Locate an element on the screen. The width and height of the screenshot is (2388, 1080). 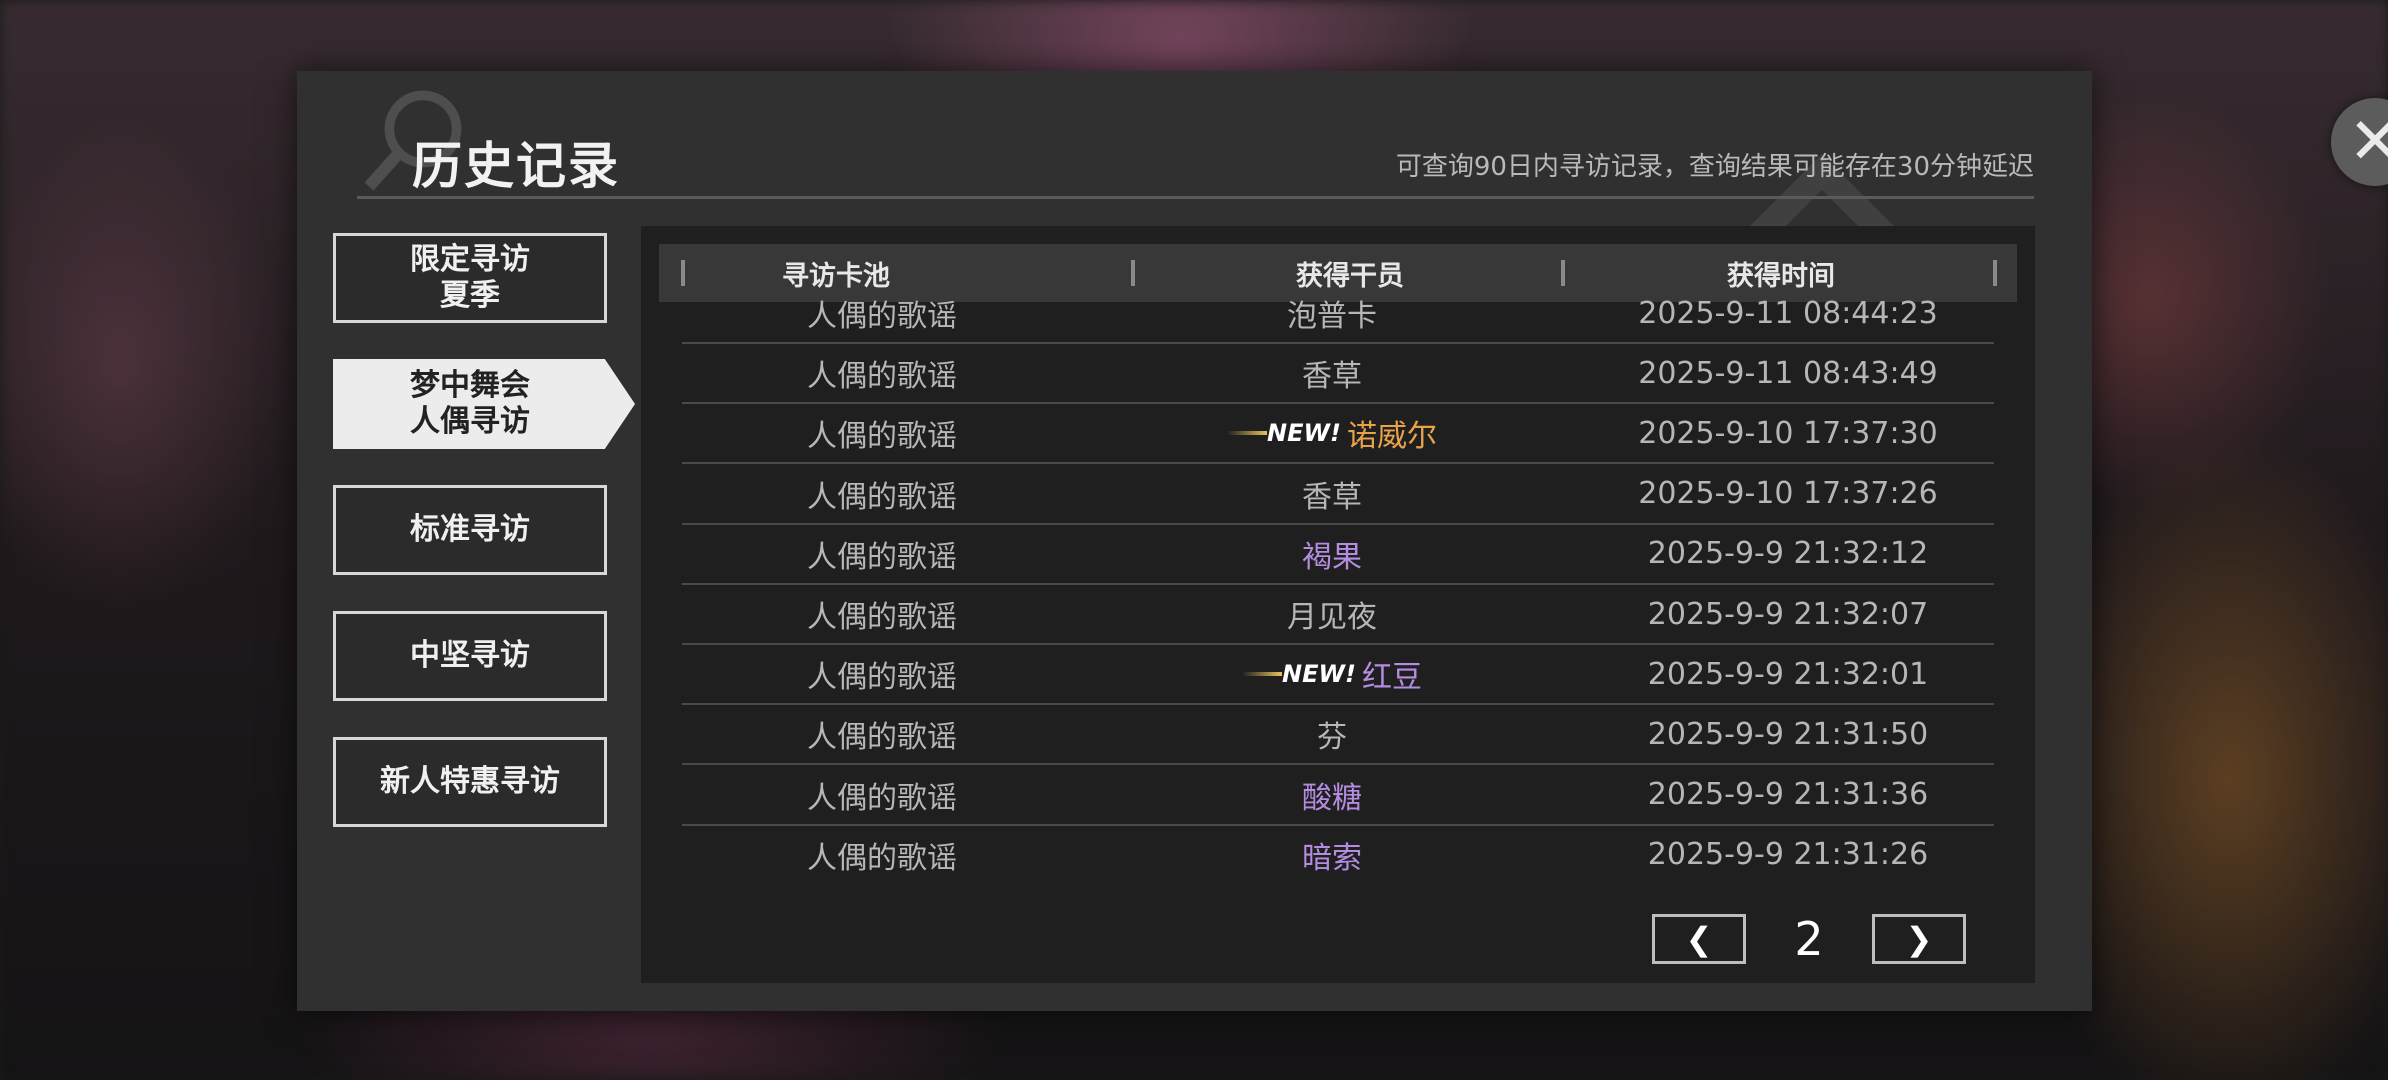
table-row: 人偶的歌谣 香草 2025-9-10 17:37:26 is located at coordinates (1338, 495).